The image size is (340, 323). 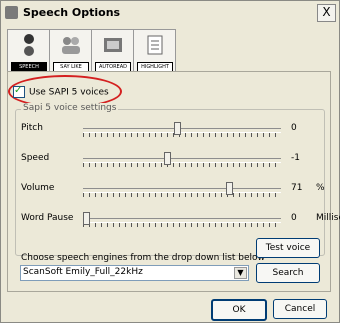 What do you see at coordinates (297, 188) in the screenshot?
I see `volume-value: 71` at bounding box center [297, 188].